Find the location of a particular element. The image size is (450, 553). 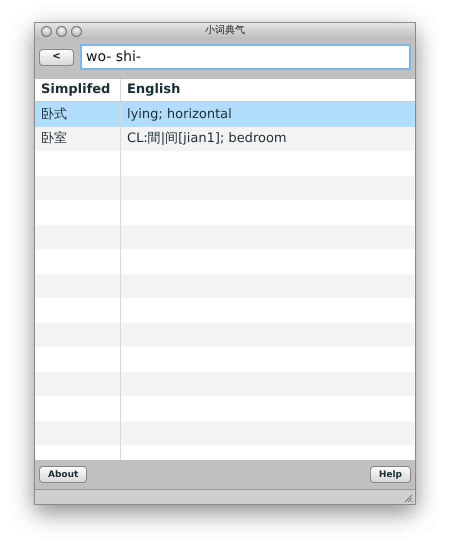

window-title: 小词典气 is located at coordinates (225, 30).